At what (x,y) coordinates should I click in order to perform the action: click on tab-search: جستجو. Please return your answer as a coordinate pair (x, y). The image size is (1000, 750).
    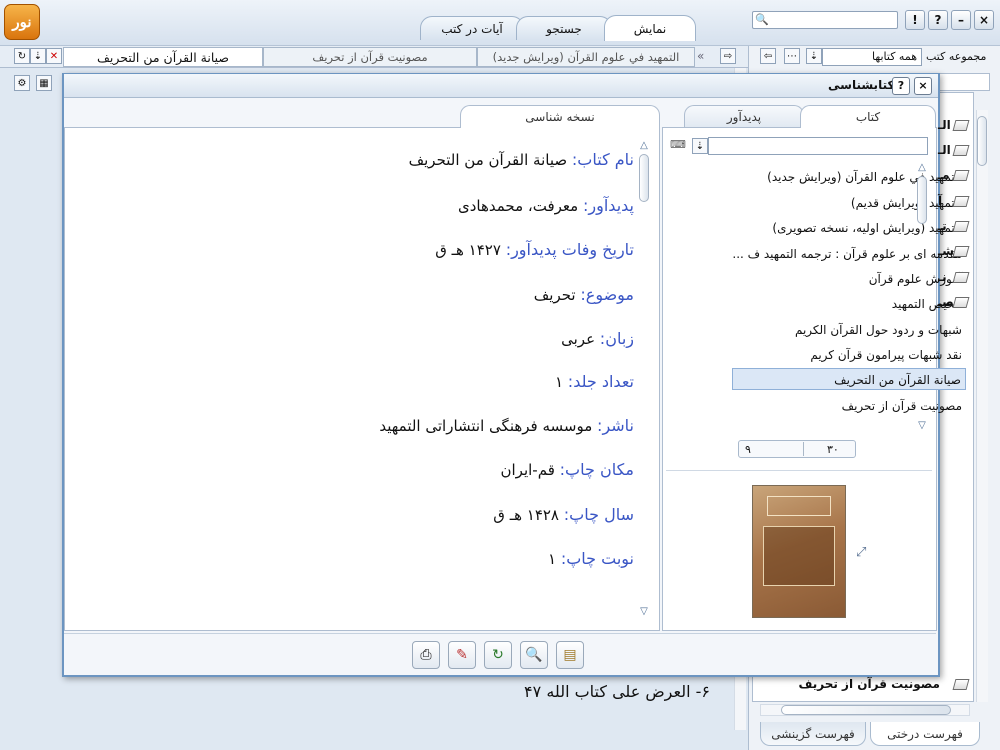
    Looking at the image, I should click on (564, 28).